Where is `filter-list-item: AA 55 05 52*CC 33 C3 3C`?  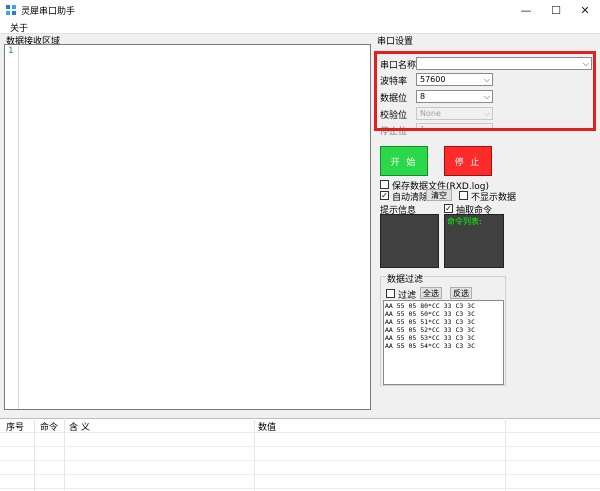
filter-list-item: AA 55 05 52*CC 33 C3 3C is located at coordinates (430, 330).